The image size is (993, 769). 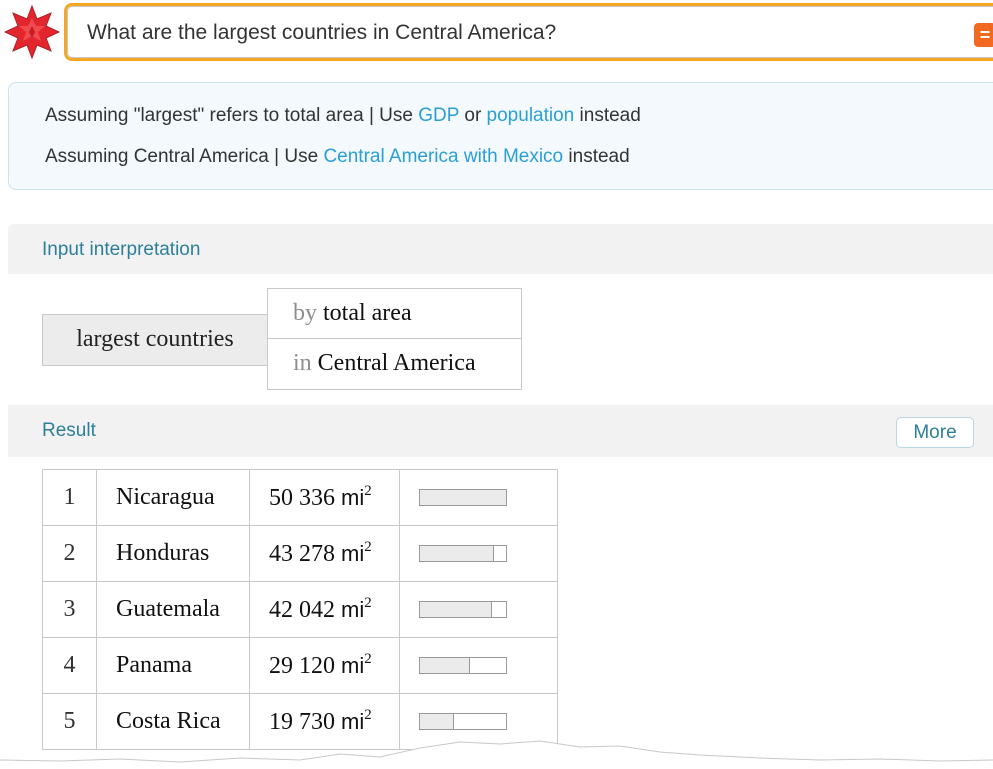 What do you see at coordinates (69, 430) in the screenshot?
I see `result-title: Result` at bounding box center [69, 430].